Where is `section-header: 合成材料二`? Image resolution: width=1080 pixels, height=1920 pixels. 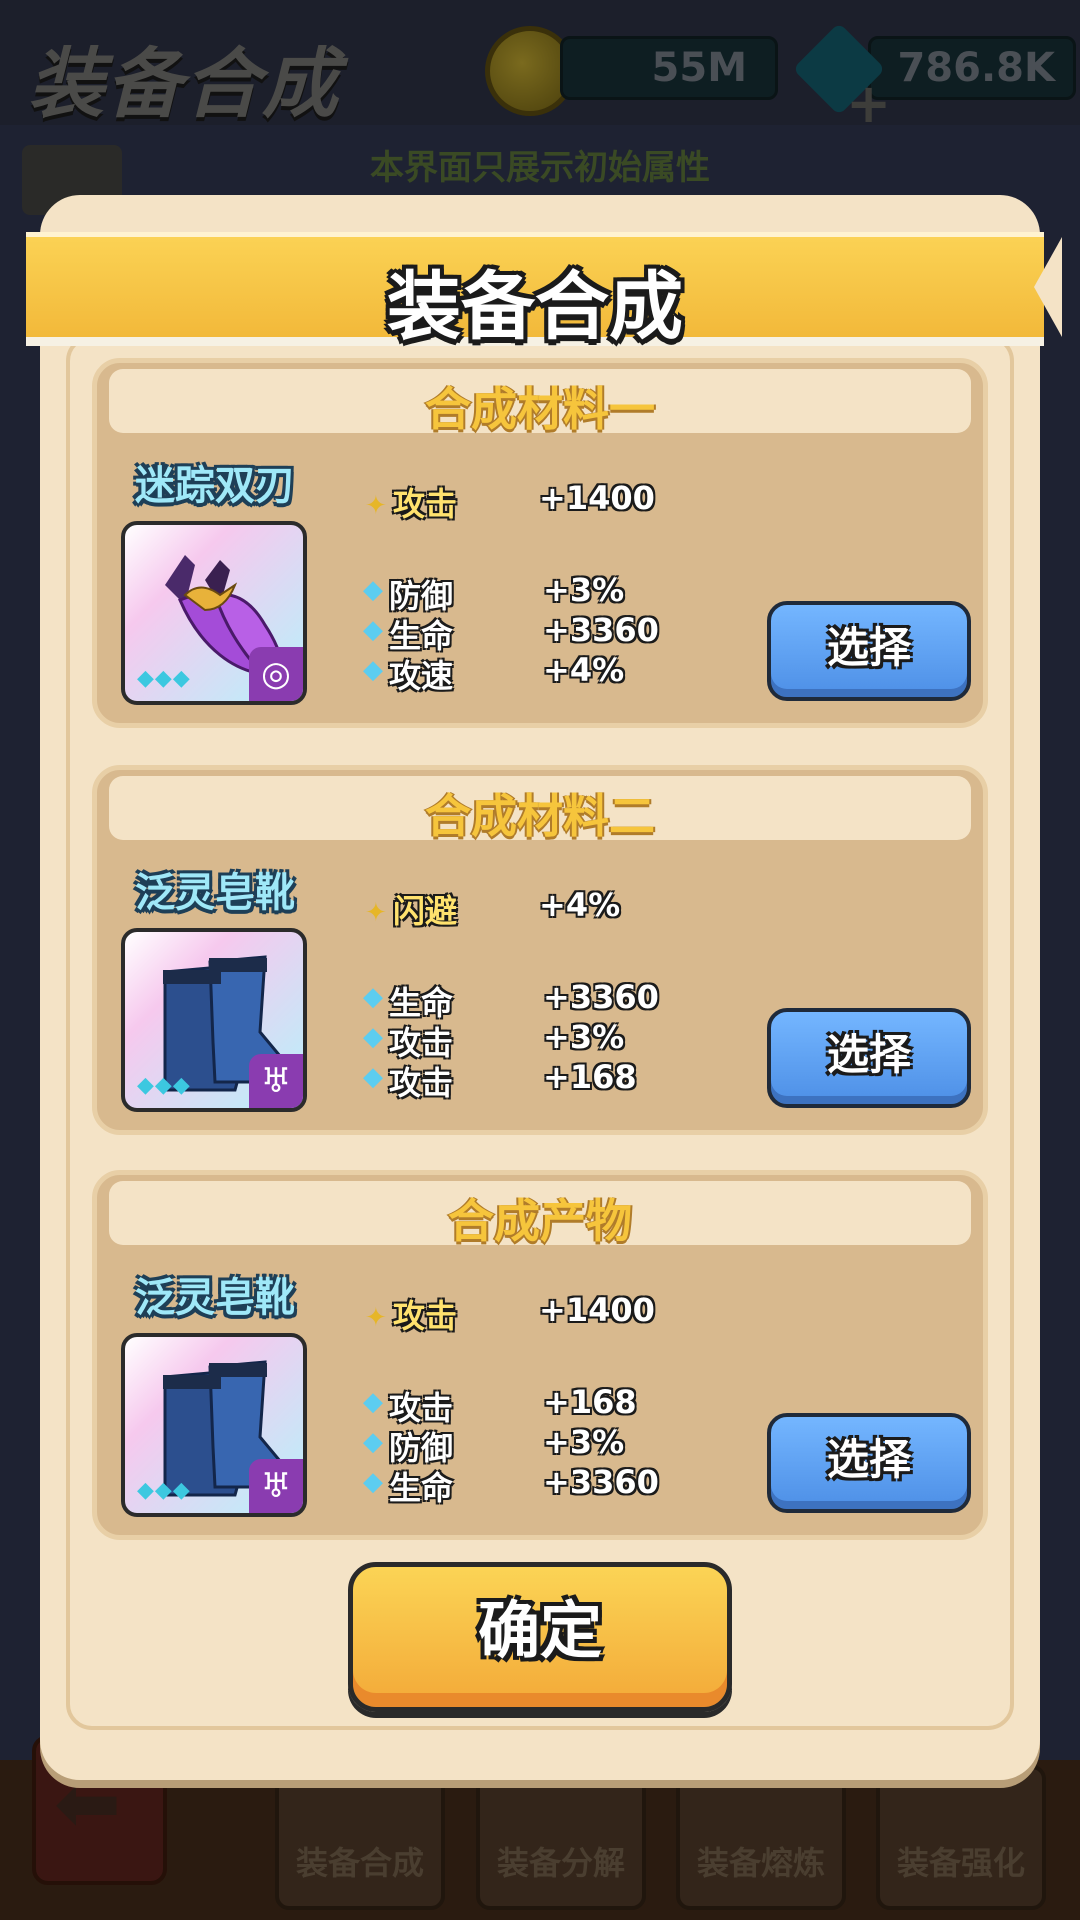 section-header: 合成材料二 is located at coordinates (540, 809).